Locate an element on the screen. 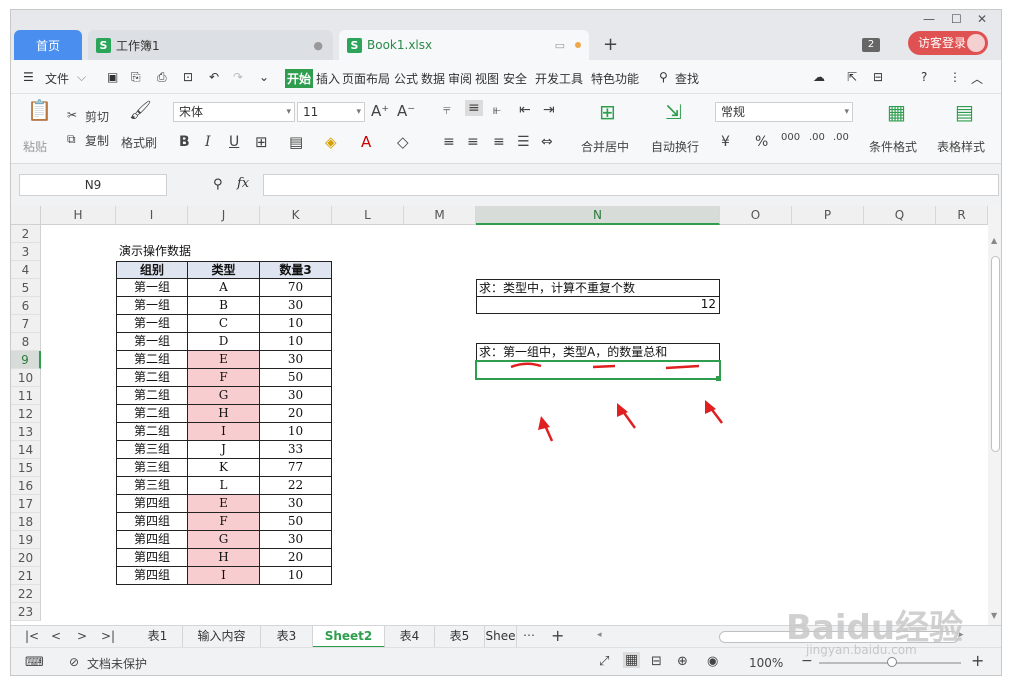 This screenshot has width=1011, height=684. paste-button: 粘贴 is located at coordinates (35, 146).